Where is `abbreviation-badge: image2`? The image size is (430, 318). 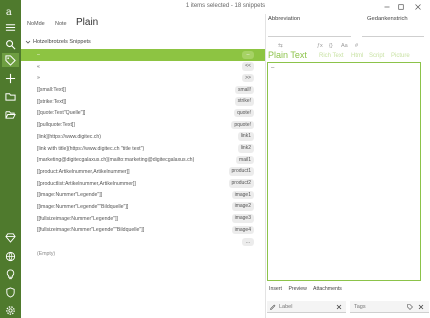
abbreviation-badge: image2 is located at coordinates (242, 206).